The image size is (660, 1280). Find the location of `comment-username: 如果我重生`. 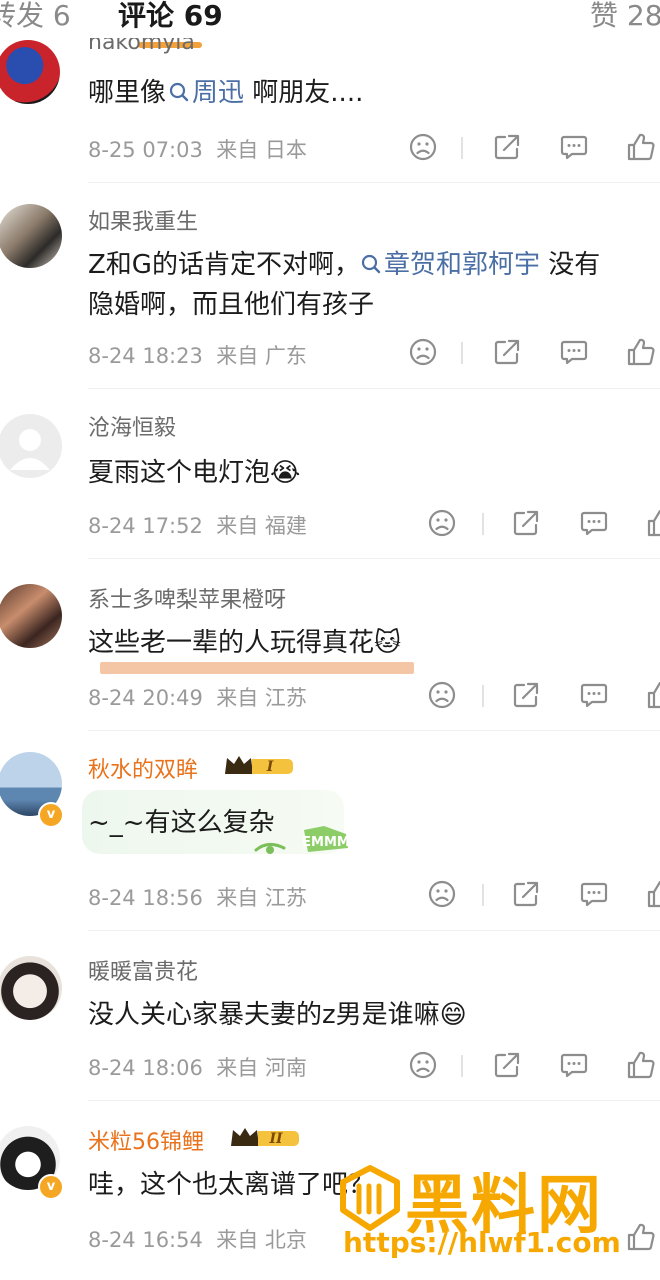

comment-username: 如果我重生 is located at coordinates (143, 220).